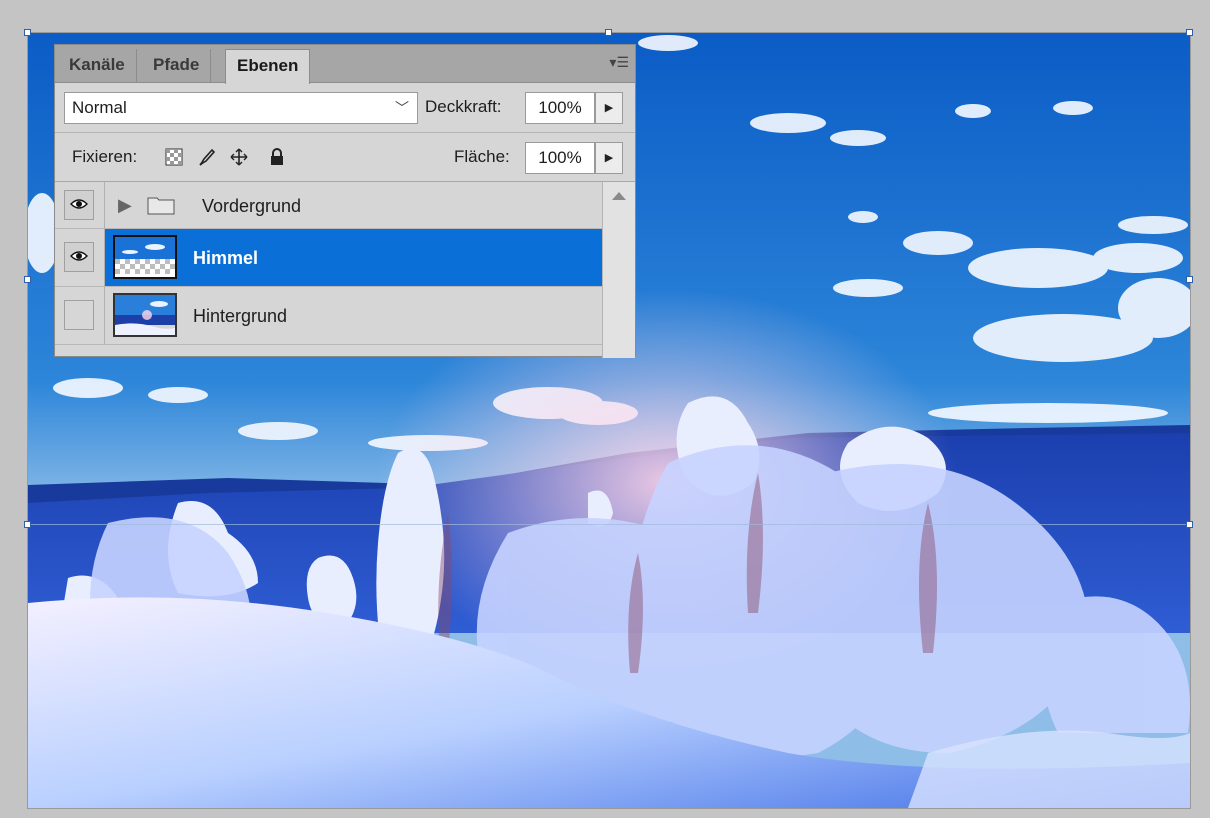 This screenshot has width=1210, height=818. Describe the element at coordinates (174, 157) in the screenshot. I see `lock-transparent-pixels-icon` at that location.